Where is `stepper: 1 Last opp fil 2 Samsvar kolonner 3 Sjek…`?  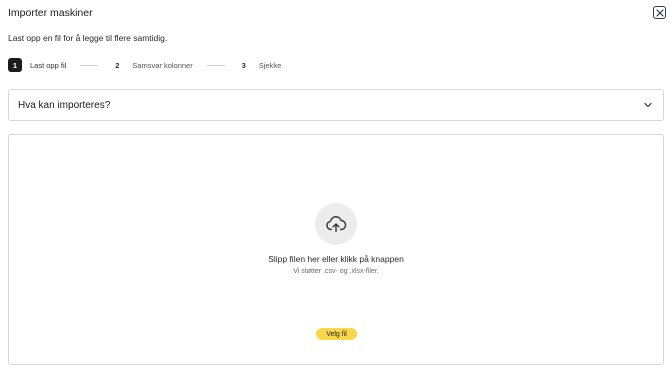 stepper: 1 Last opp fil 2 Samsvar kolonner 3 Sjek… is located at coordinates (144, 65).